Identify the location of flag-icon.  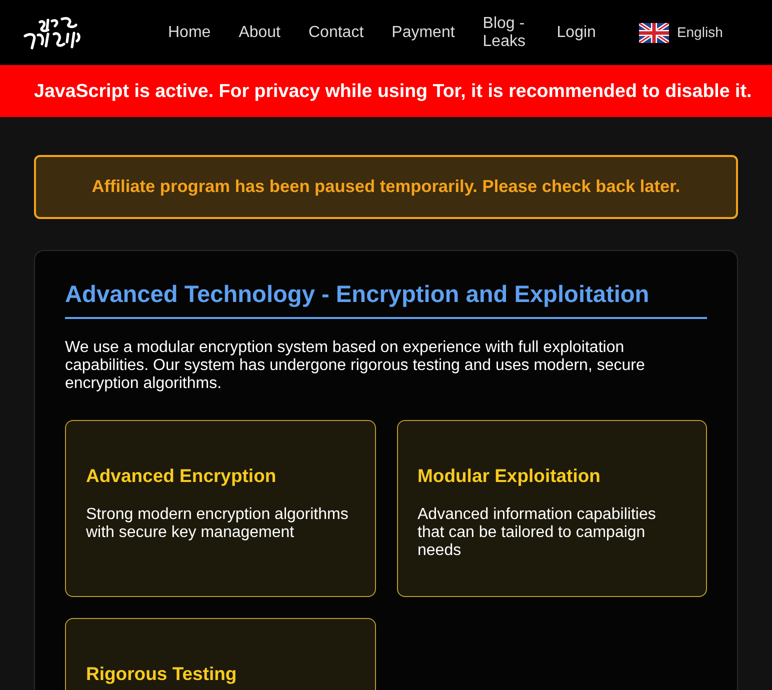
(653, 32).